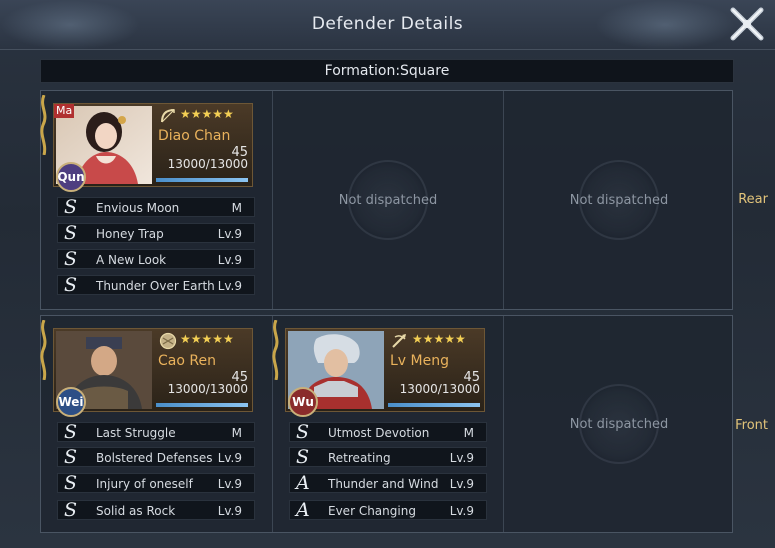 This screenshot has height=548, width=775. I want to click on skill-name: Retreating, so click(359, 458).